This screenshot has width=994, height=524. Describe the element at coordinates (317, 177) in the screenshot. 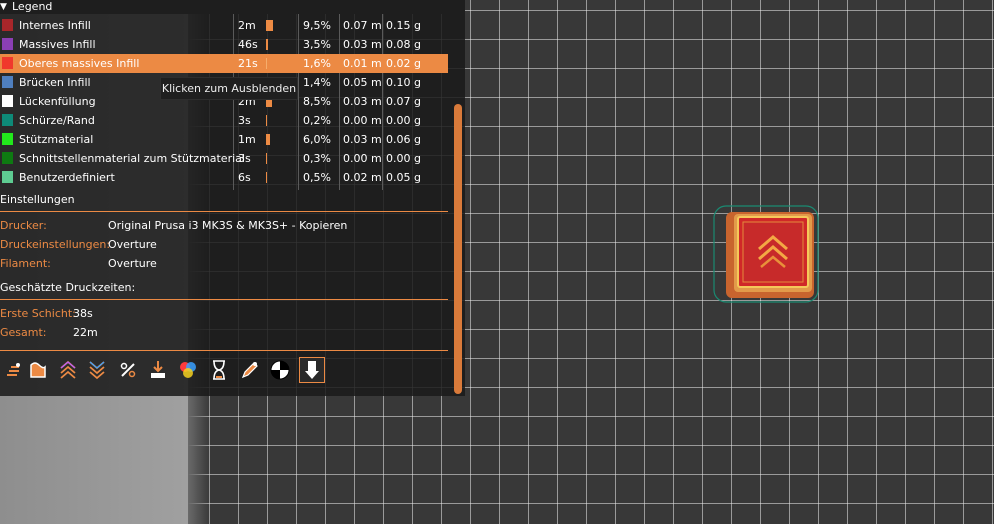

I see `feature-percent: 0,5%` at that location.